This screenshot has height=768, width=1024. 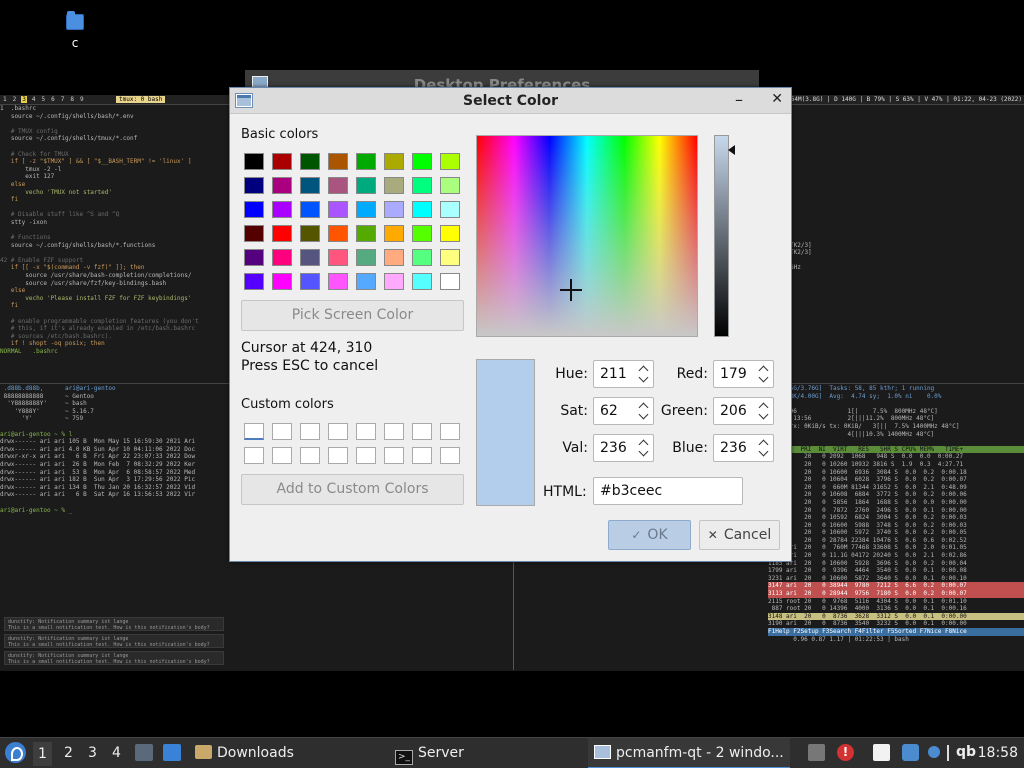 I want to click on color-spectrum, so click(x=587, y=236).